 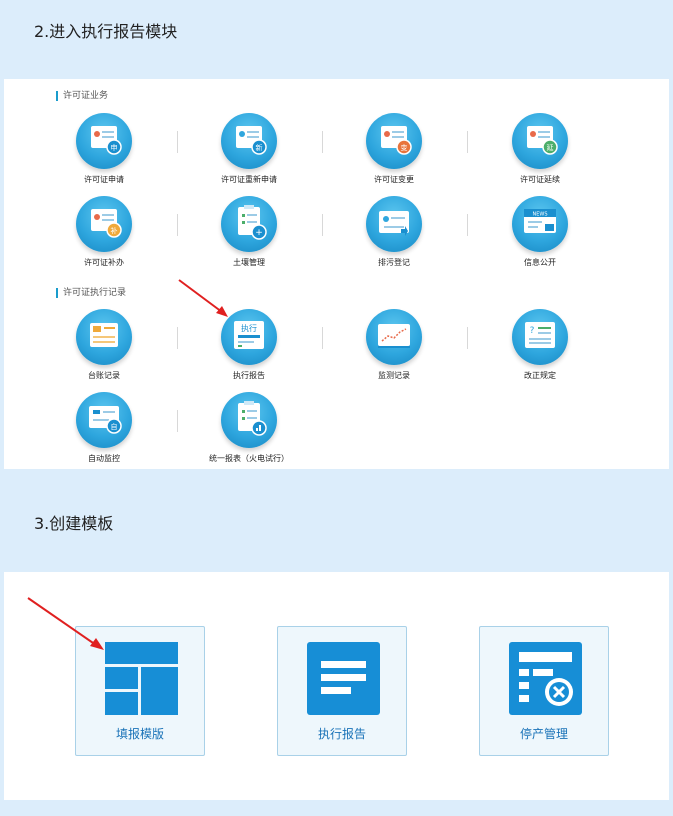 I want to click on module-label: 执行报告, so click(x=249, y=375).